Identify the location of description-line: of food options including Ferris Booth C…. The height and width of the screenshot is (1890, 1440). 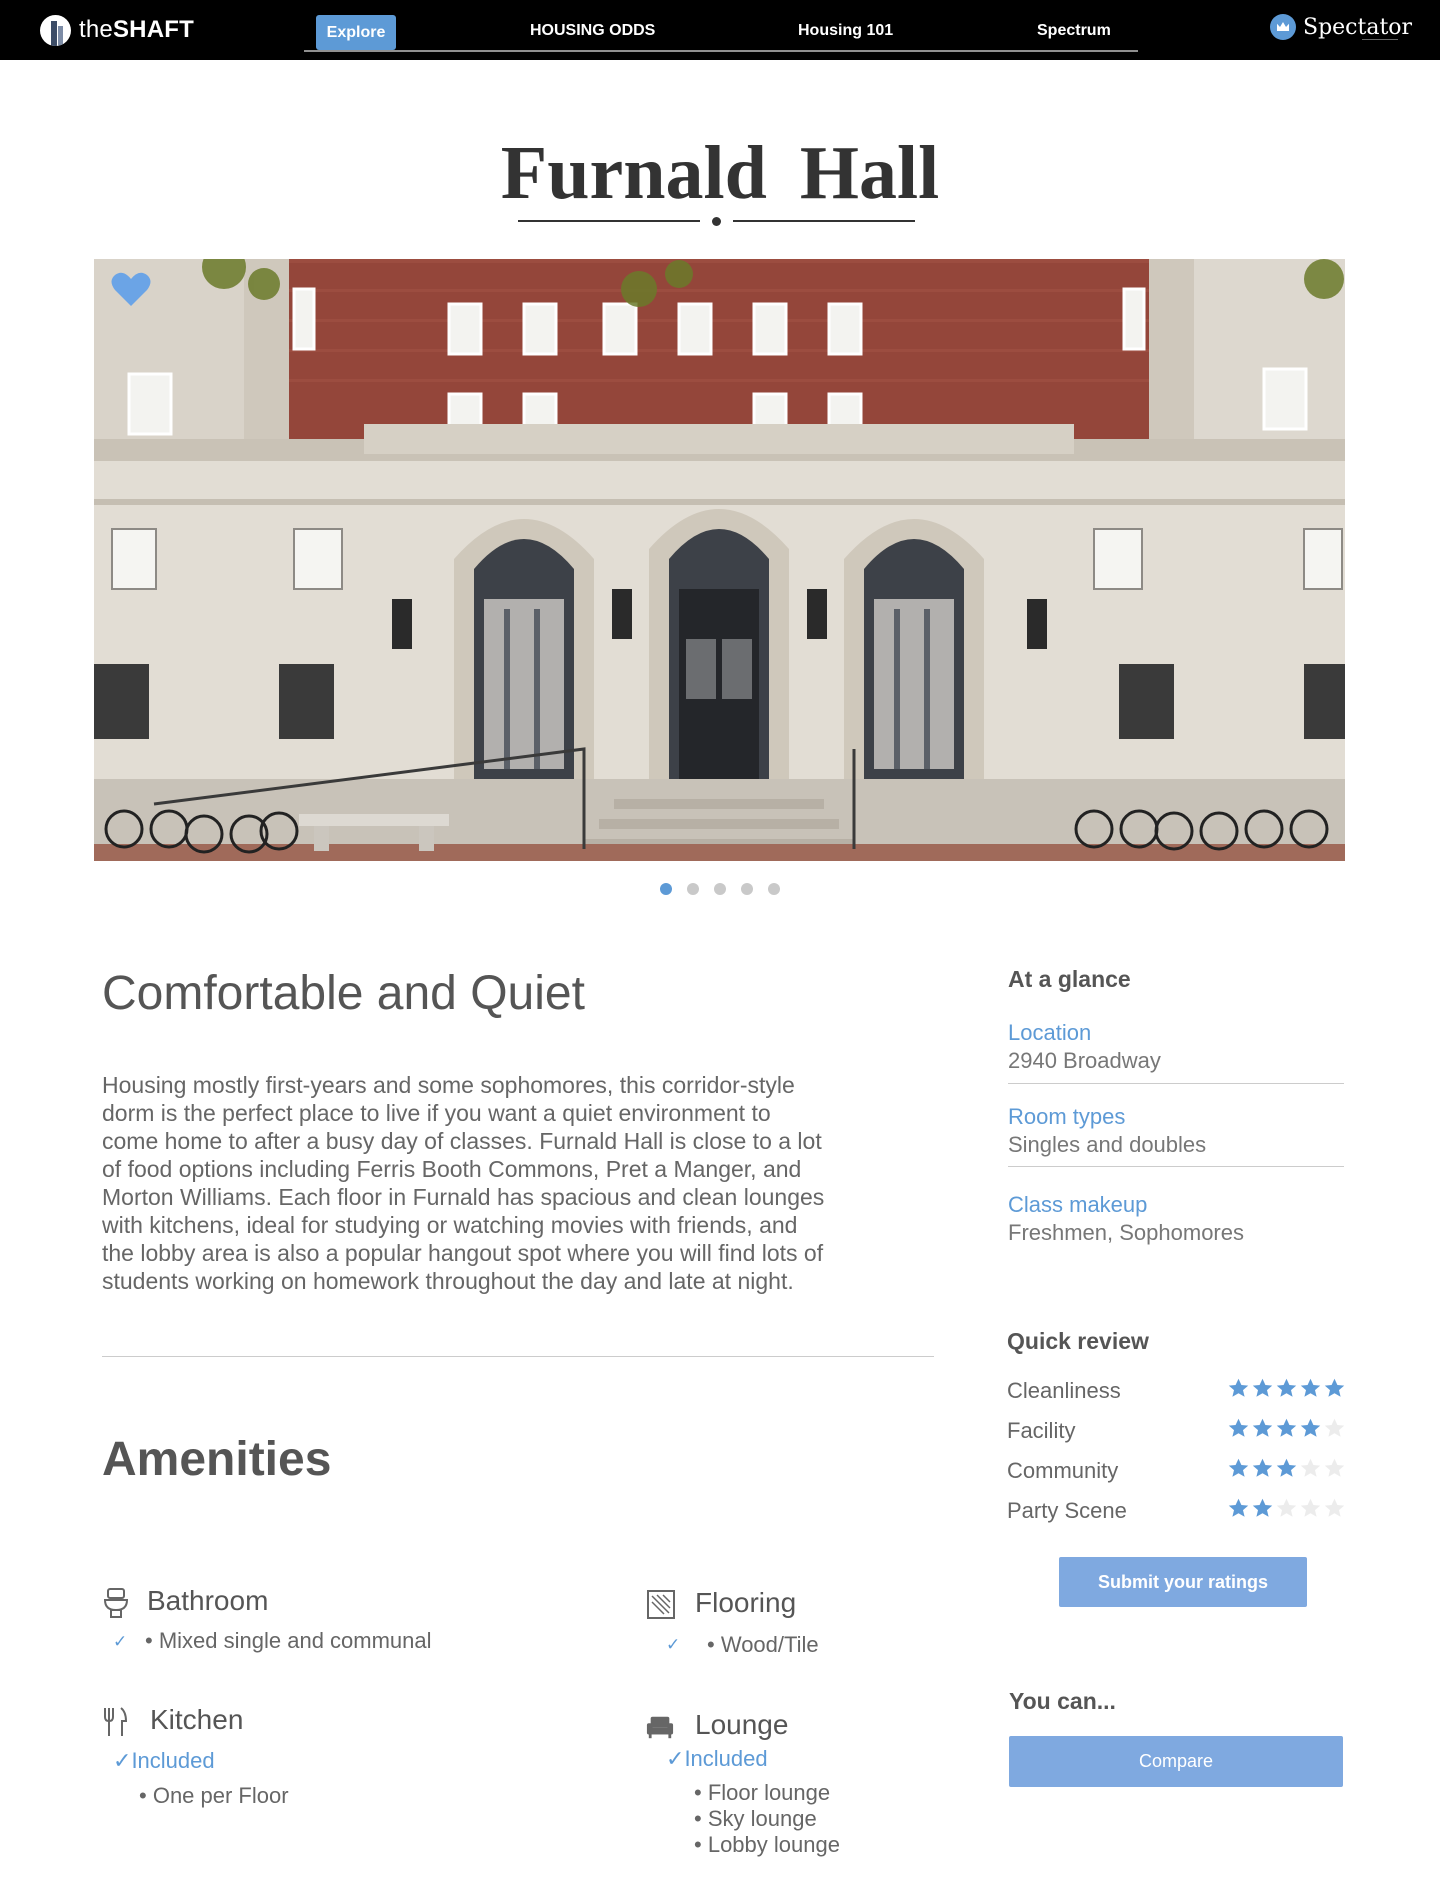
(452, 1169).